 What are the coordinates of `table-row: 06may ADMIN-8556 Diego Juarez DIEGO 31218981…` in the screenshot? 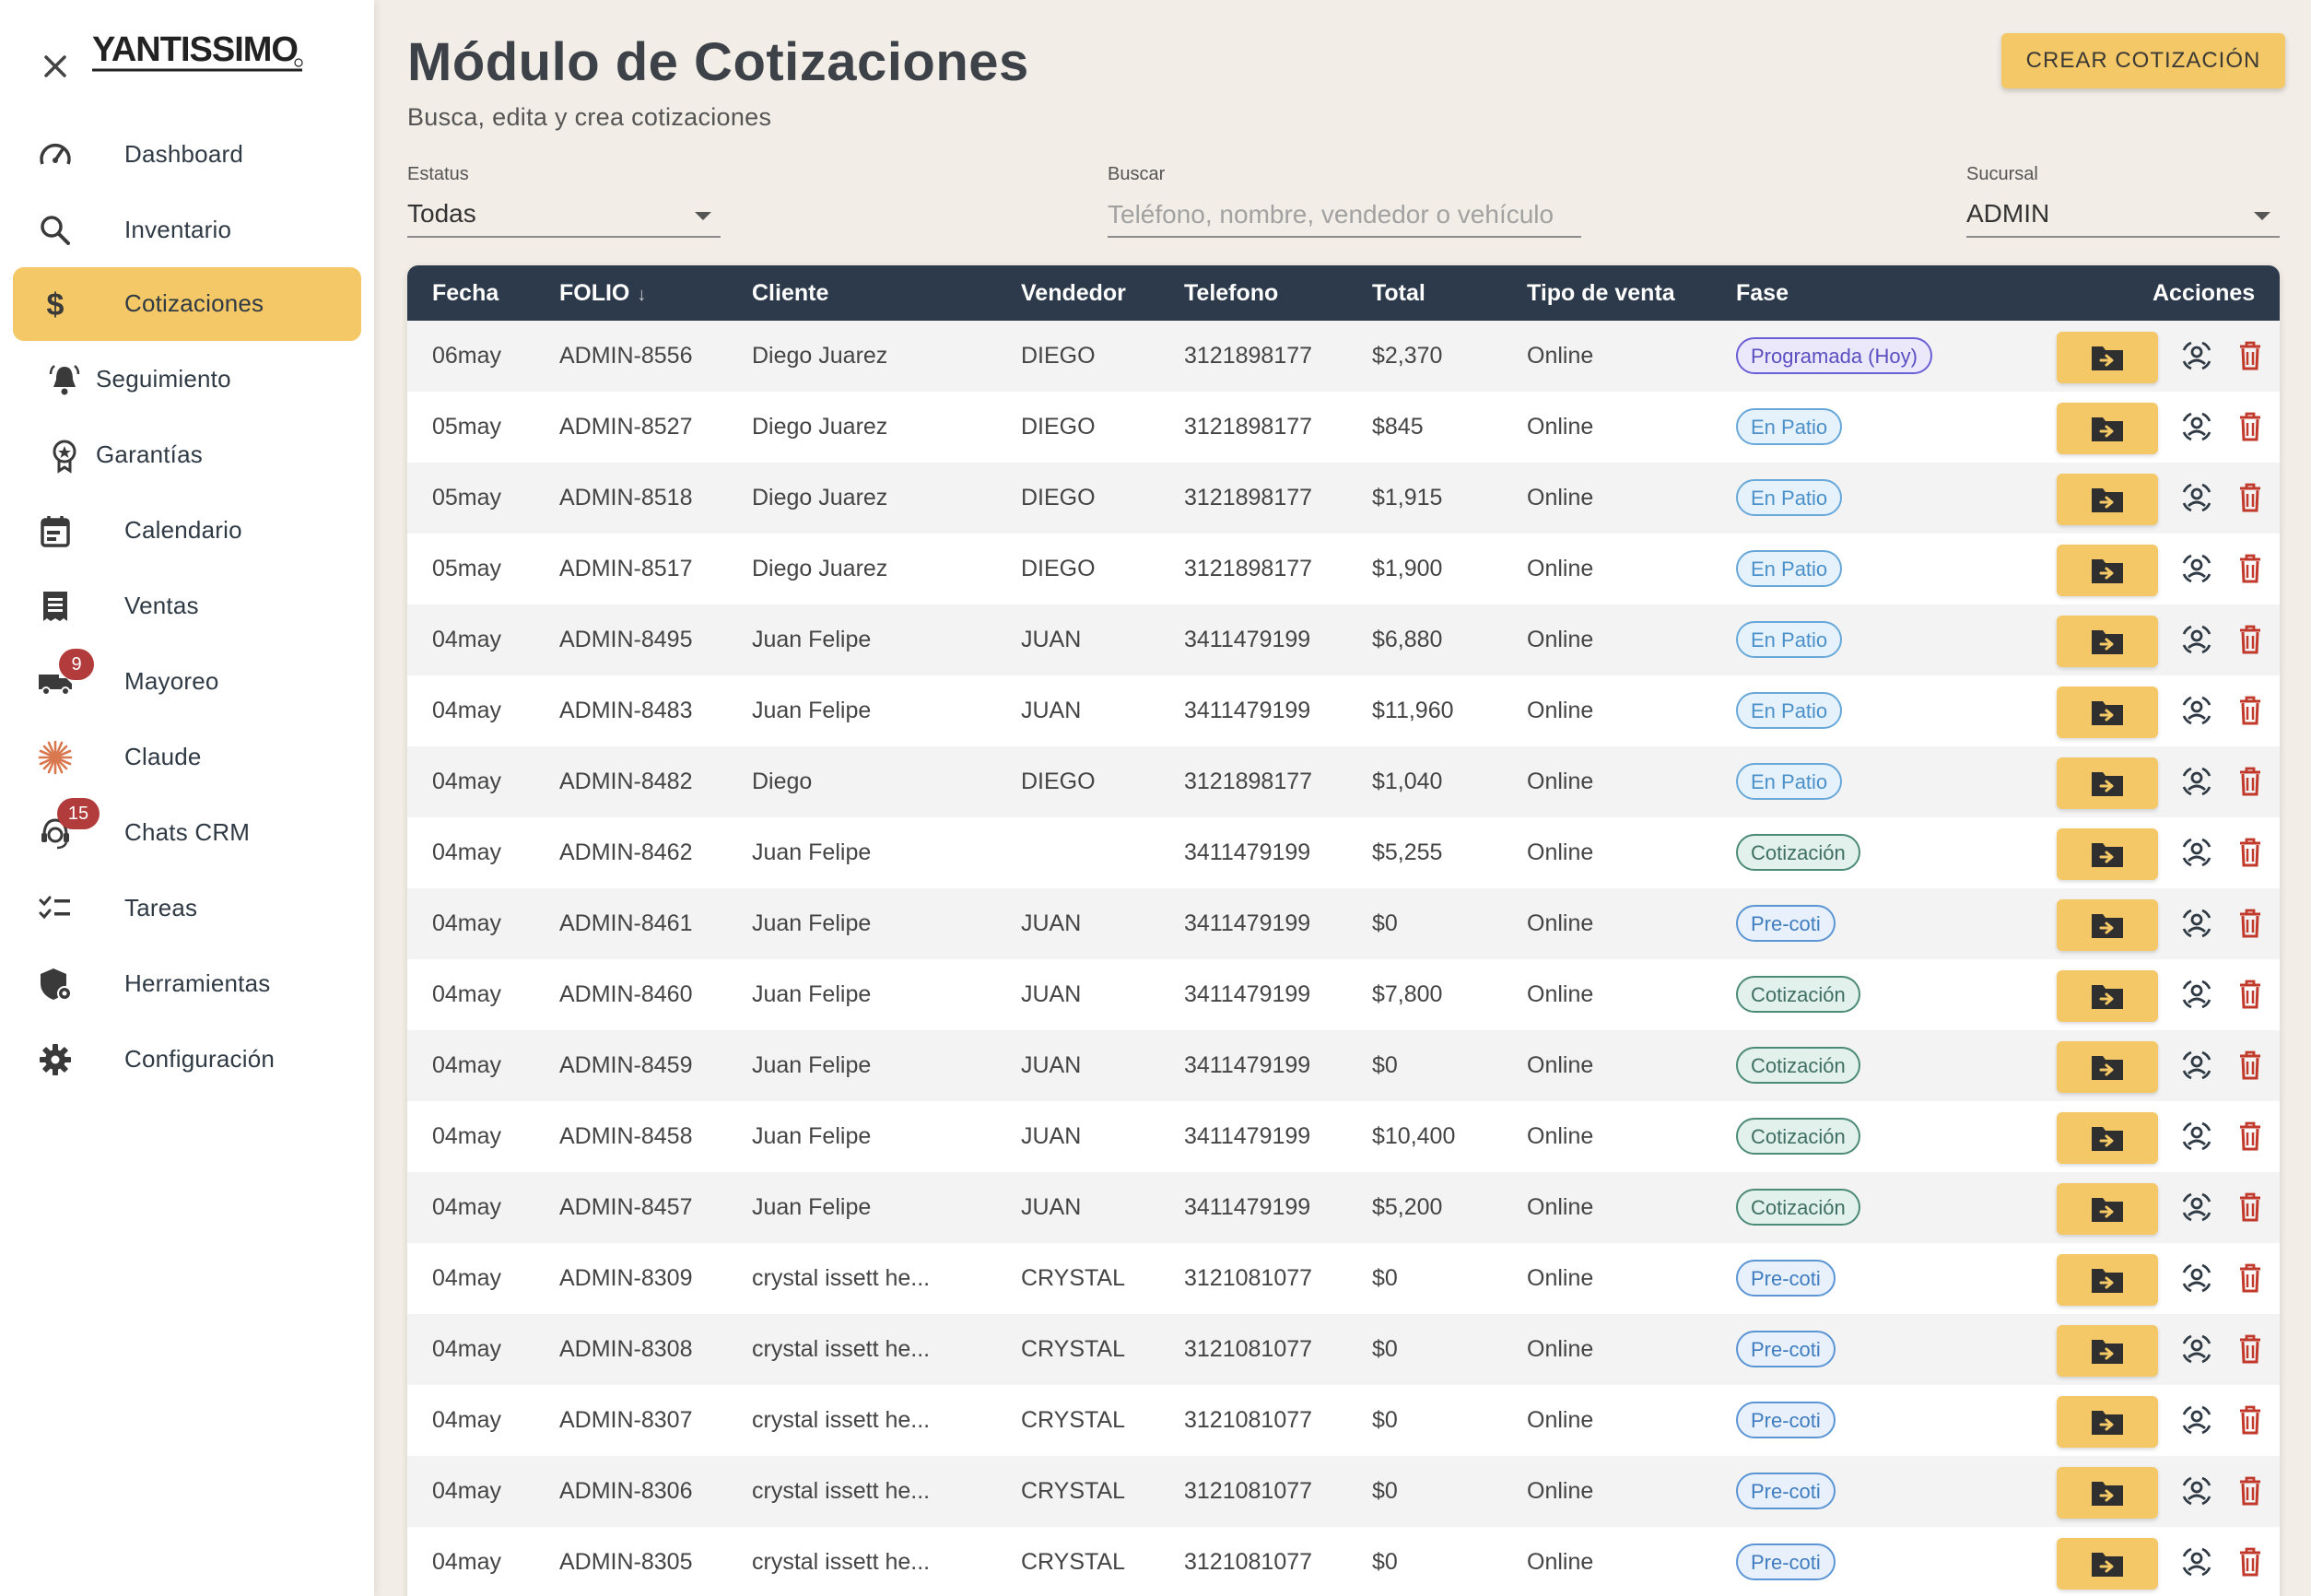 It's located at (1343, 357).